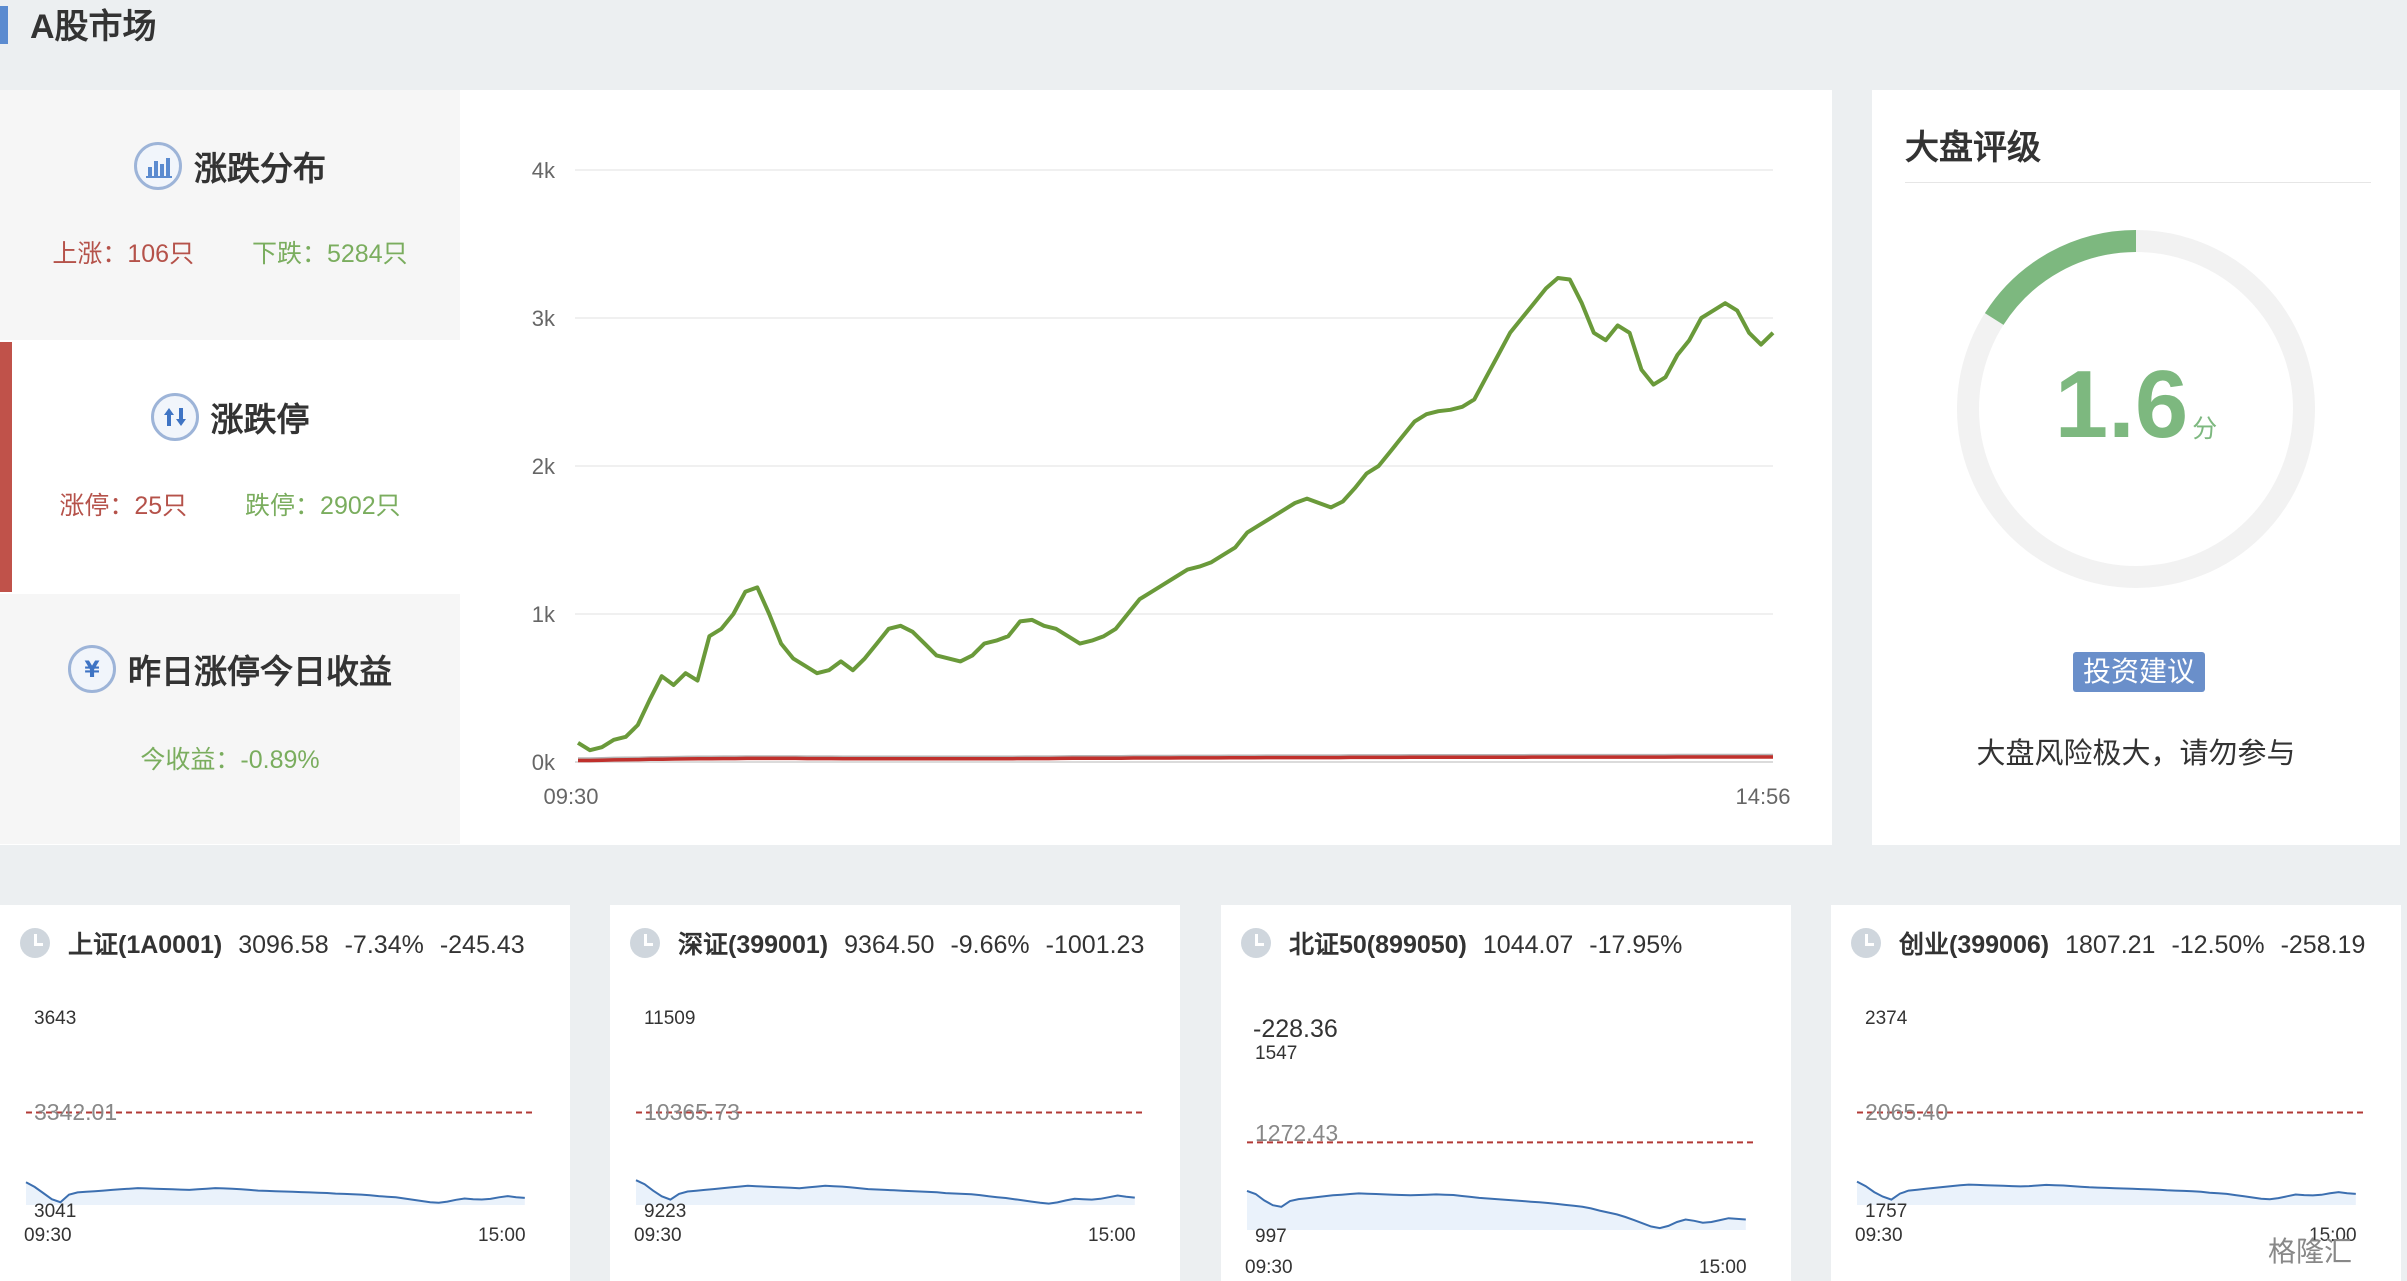 Image resolution: width=2407 pixels, height=1281 pixels. I want to click on index-mini-chart, so click(1501, 1185).